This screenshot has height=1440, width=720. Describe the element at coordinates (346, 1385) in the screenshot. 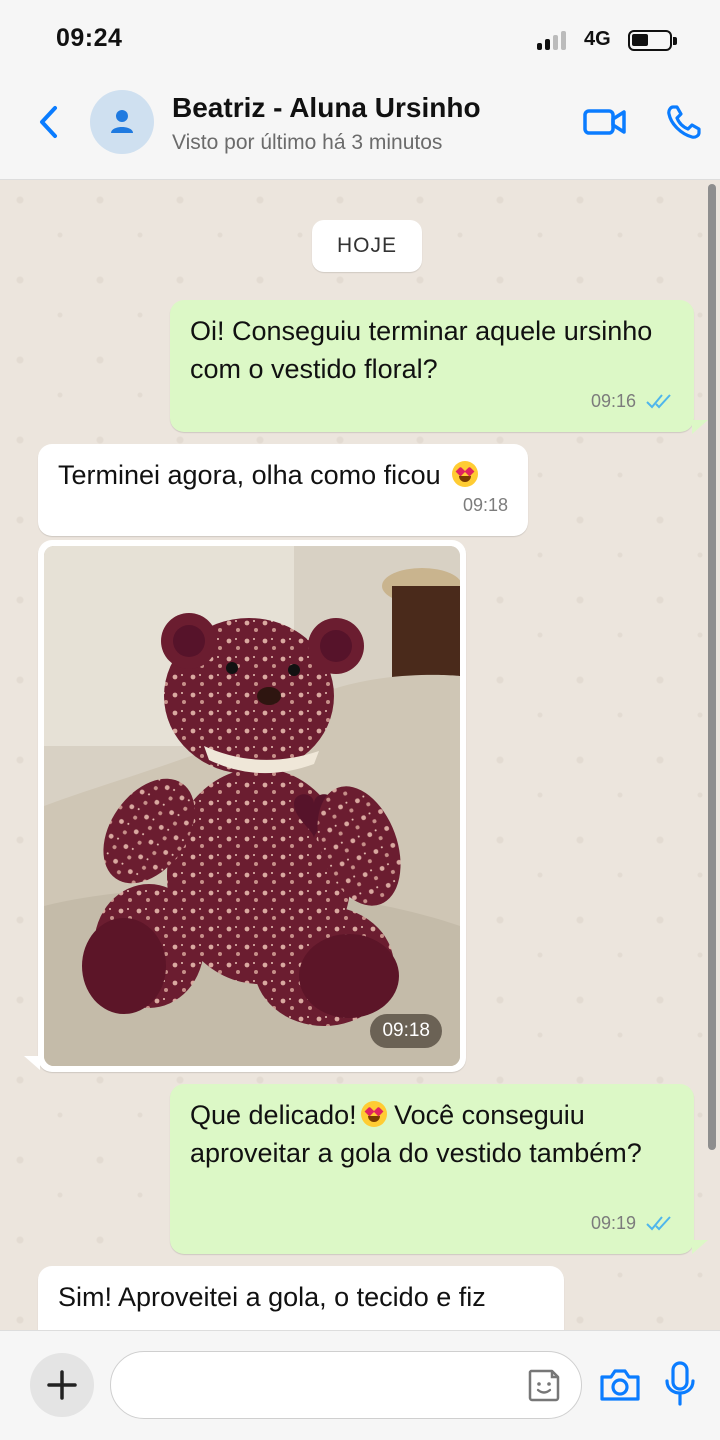

I see `message-input` at that location.